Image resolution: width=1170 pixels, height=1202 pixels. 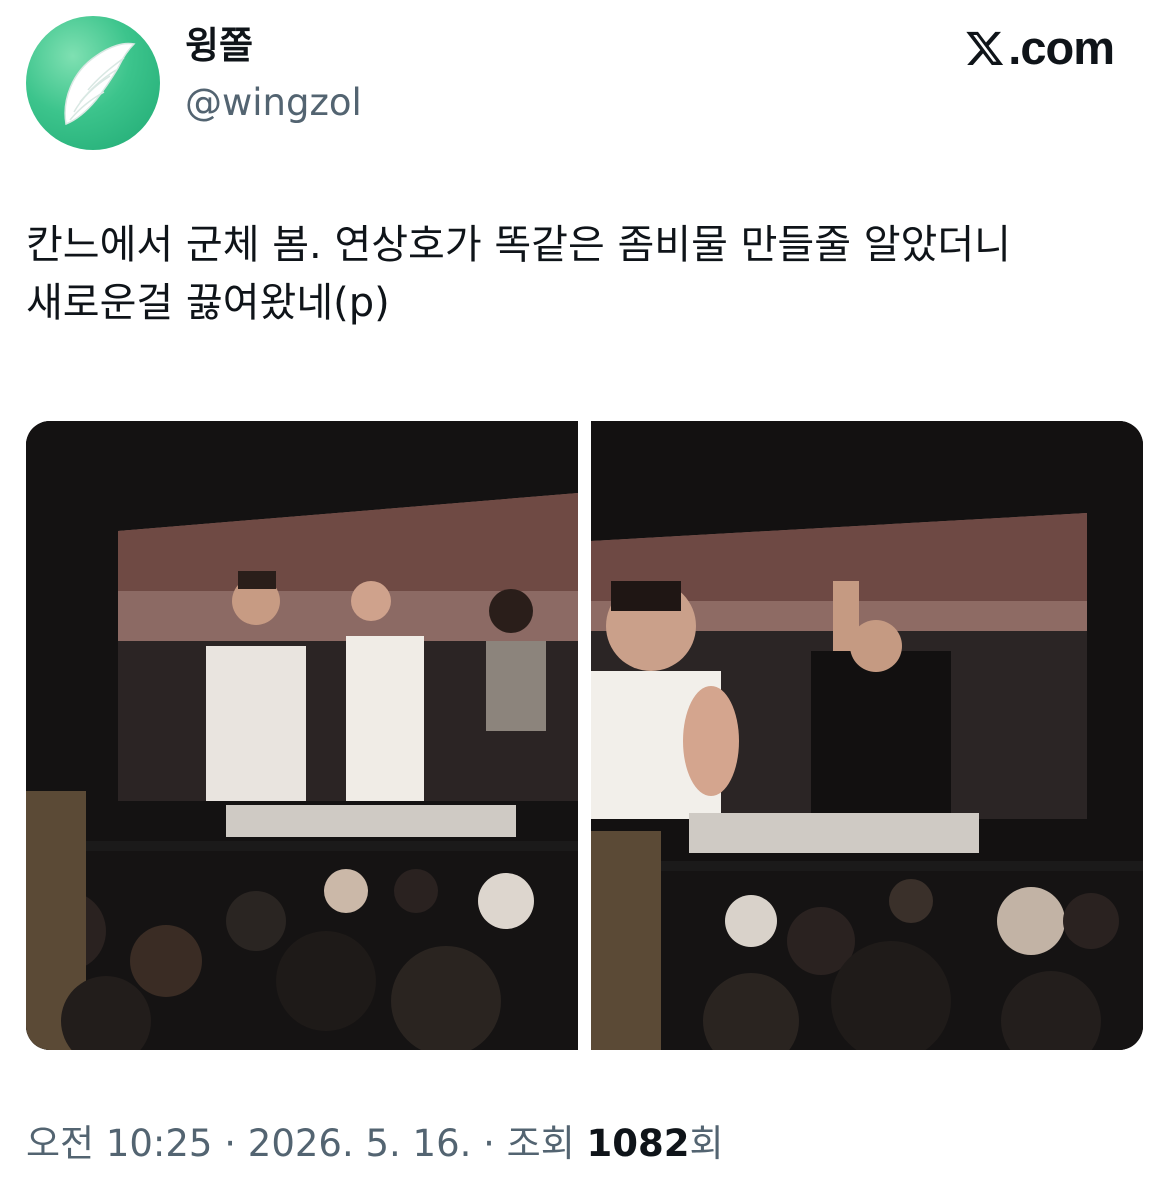 I want to click on views-label: 조회, so click(x=540, y=1143).